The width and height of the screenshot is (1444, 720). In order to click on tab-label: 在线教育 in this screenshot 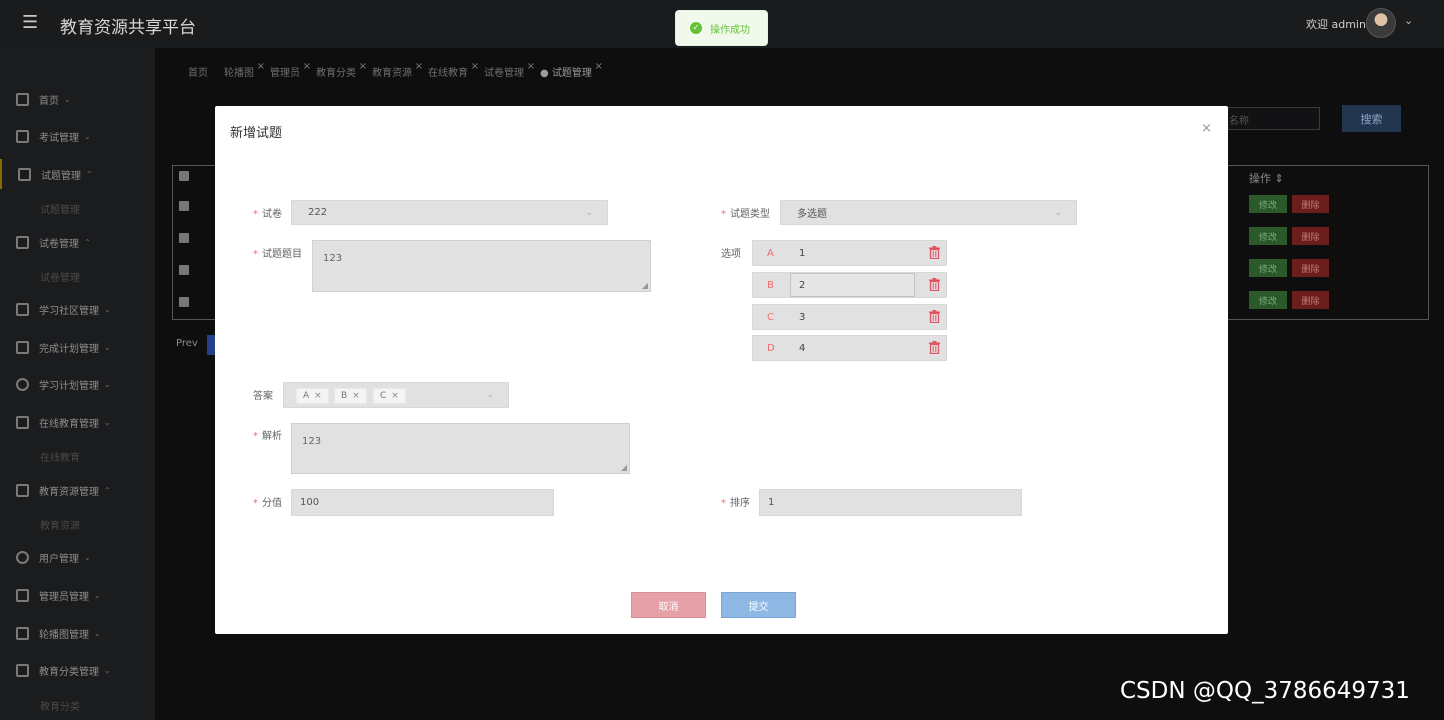, I will do `click(448, 73)`.